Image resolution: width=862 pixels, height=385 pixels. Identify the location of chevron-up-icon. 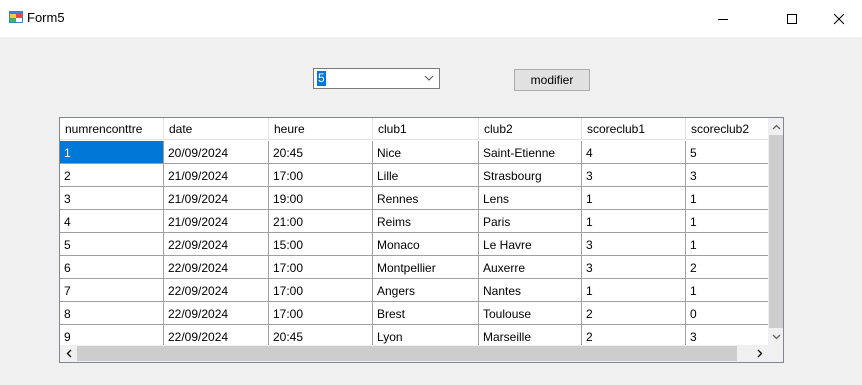
(776, 126).